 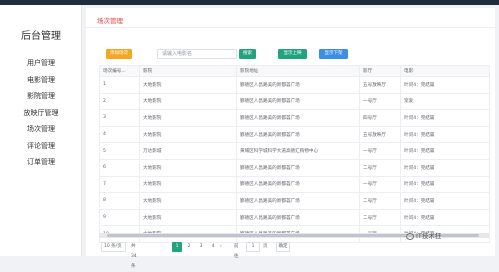 I want to click on watermark-text: IT技术狂, so click(x=429, y=236).